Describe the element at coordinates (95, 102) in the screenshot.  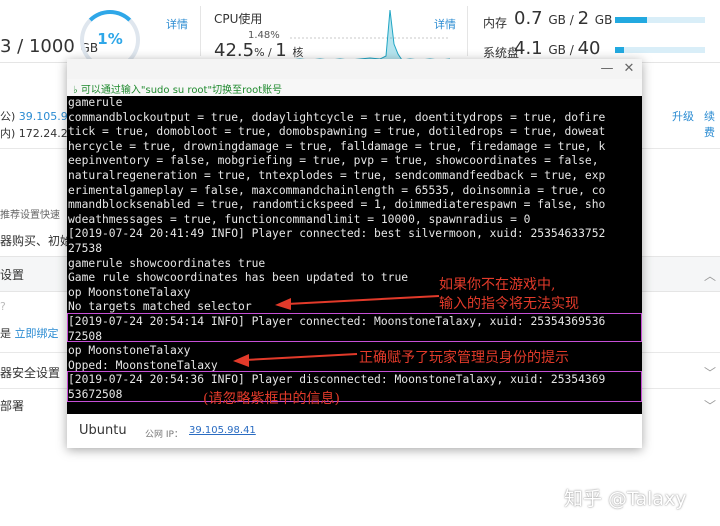
I see `terminal-line: gamerule` at that location.